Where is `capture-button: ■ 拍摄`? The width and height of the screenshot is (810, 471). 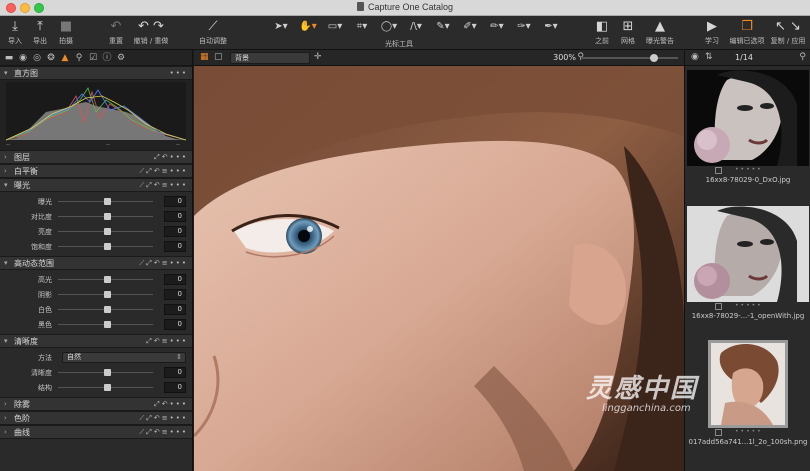 capture-button: ■ 拍摄 is located at coordinates (66, 32).